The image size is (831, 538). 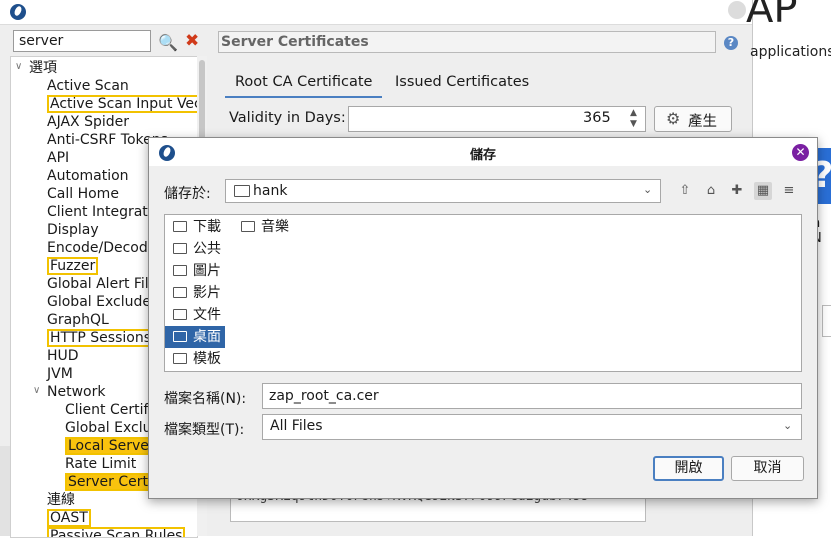 What do you see at coordinates (482, 155) in the screenshot?
I see `dialog-title: 儲存` at bounding box center [482, 155].